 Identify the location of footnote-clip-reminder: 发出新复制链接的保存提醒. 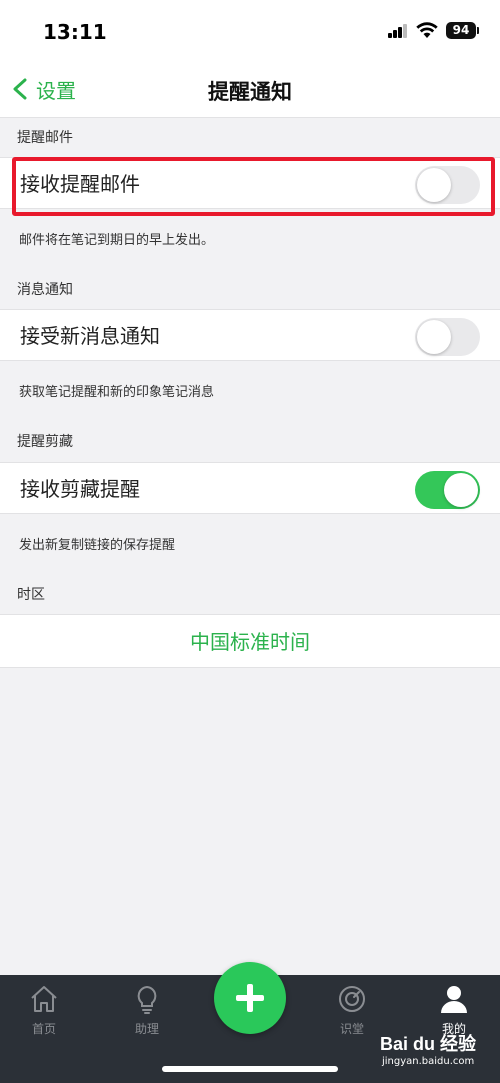
(97, 545).